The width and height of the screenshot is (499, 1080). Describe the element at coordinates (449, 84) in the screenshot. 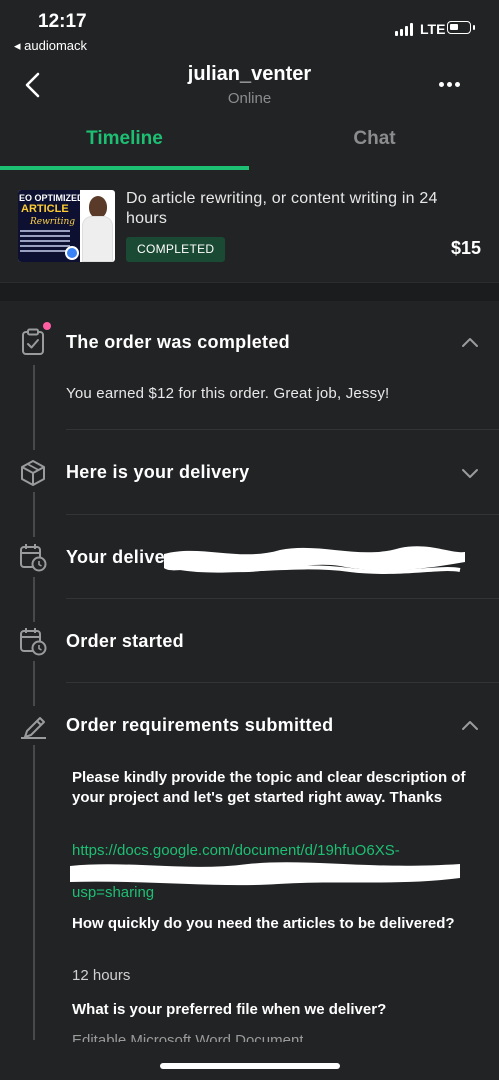

I see `more-options-button` at that location.